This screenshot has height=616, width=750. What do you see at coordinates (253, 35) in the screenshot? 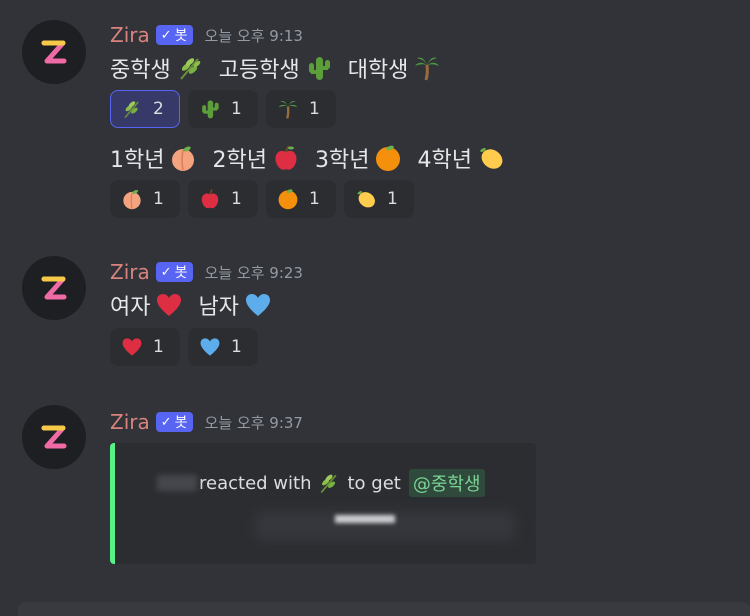
I see `timestamp: 오늘 오후 9:13` at bounding box center [253, 35].